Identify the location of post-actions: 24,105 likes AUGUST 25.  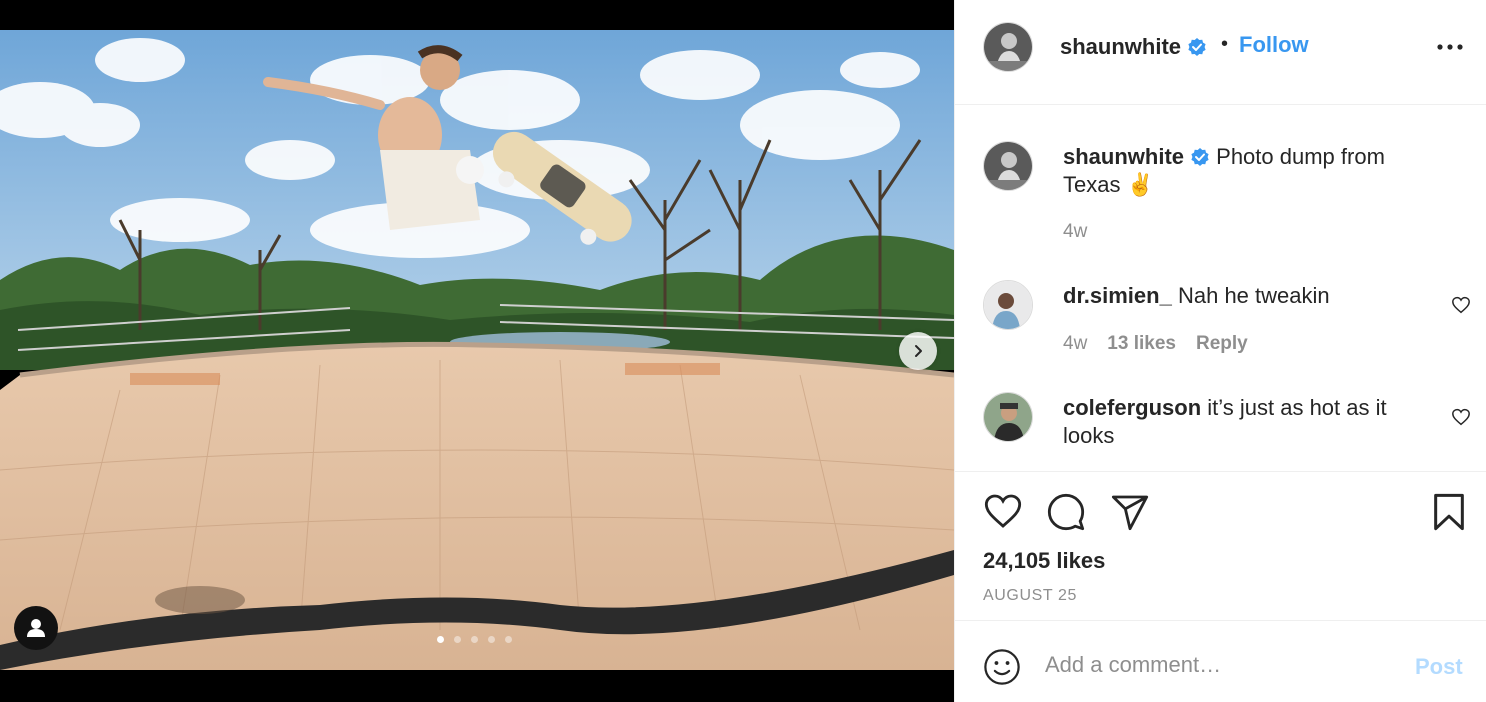
(1220, 546).